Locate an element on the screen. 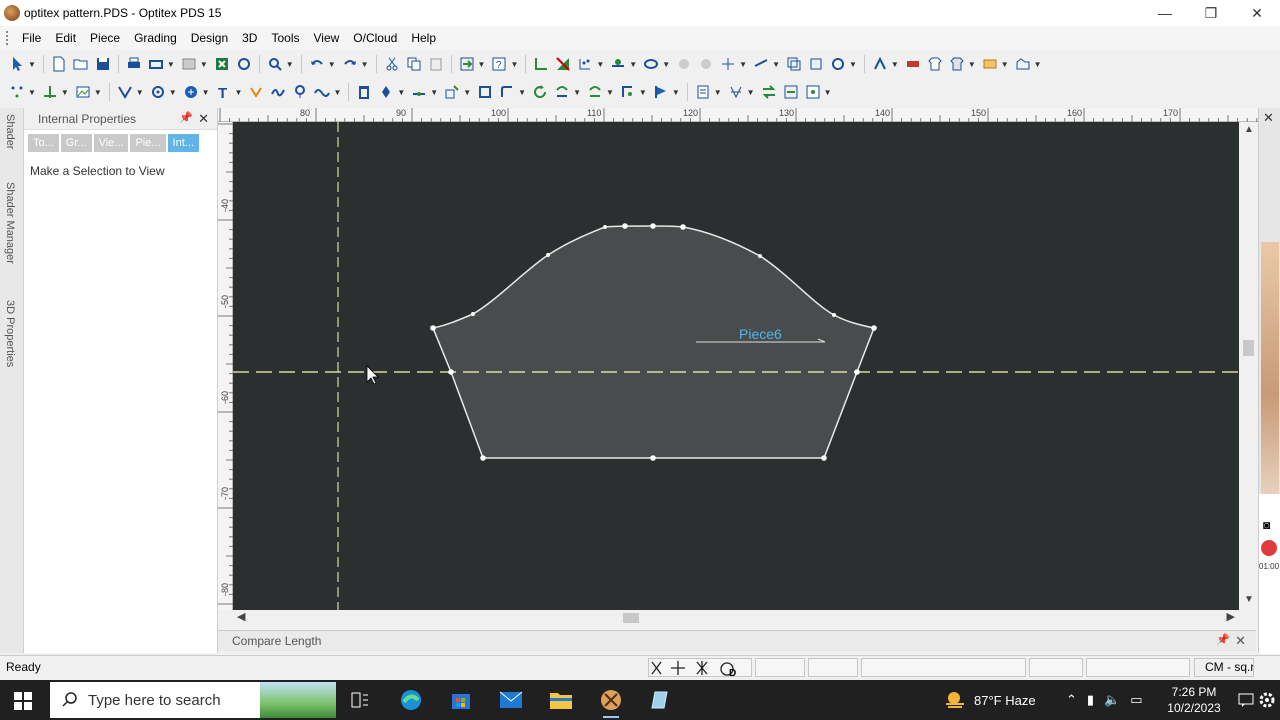 The image size is (1280, 720). points-tool-dropdown-icon: ▼ is located at coordinates (32, 92).